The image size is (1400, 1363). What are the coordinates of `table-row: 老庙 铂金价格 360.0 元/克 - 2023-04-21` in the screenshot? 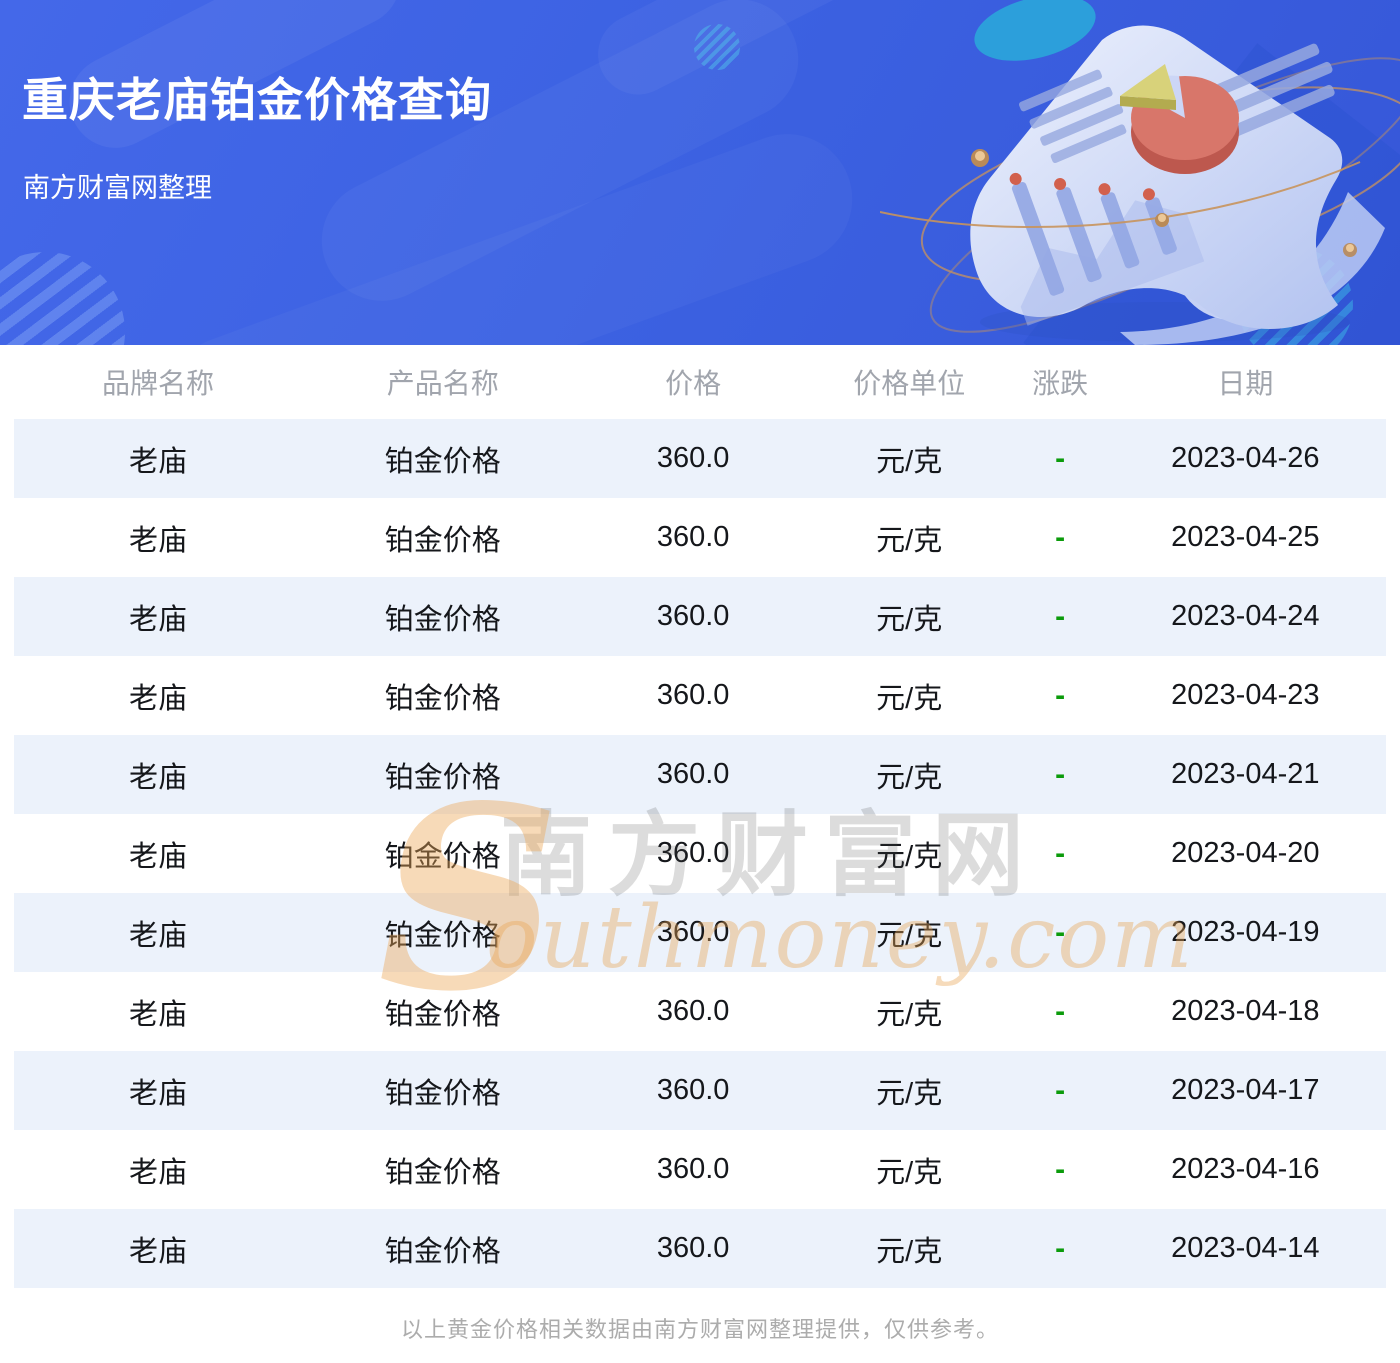 It's located at (700, 774).